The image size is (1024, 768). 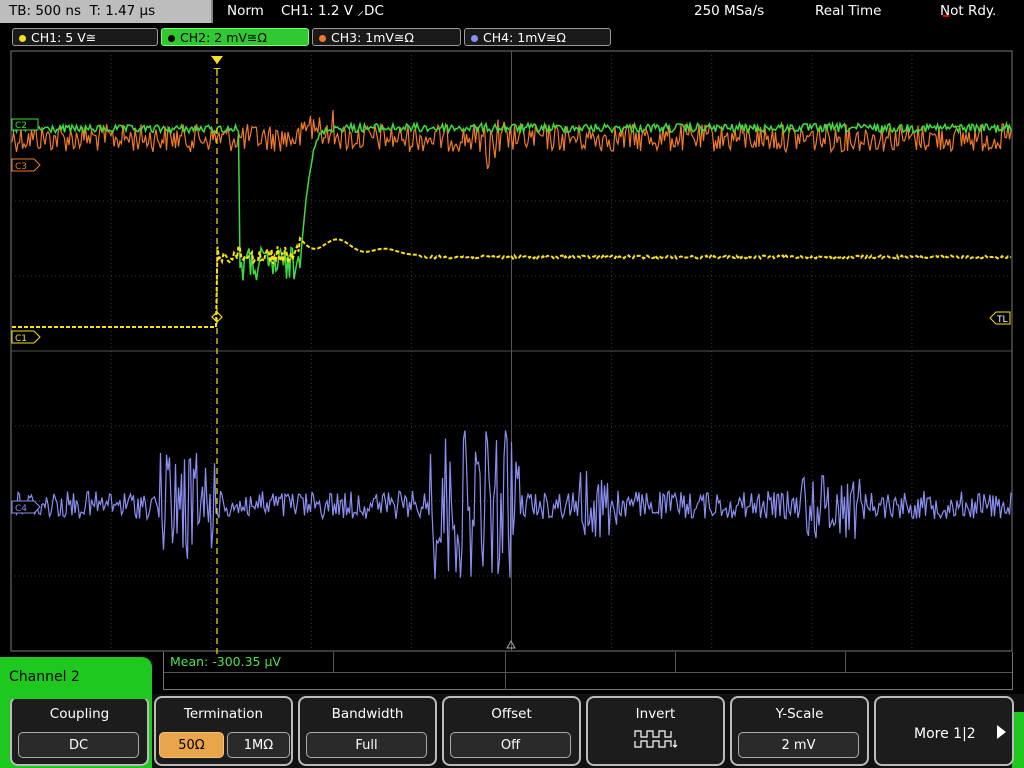 I want to click on trigger-level-label: TL, so click(x=1002, y=320).